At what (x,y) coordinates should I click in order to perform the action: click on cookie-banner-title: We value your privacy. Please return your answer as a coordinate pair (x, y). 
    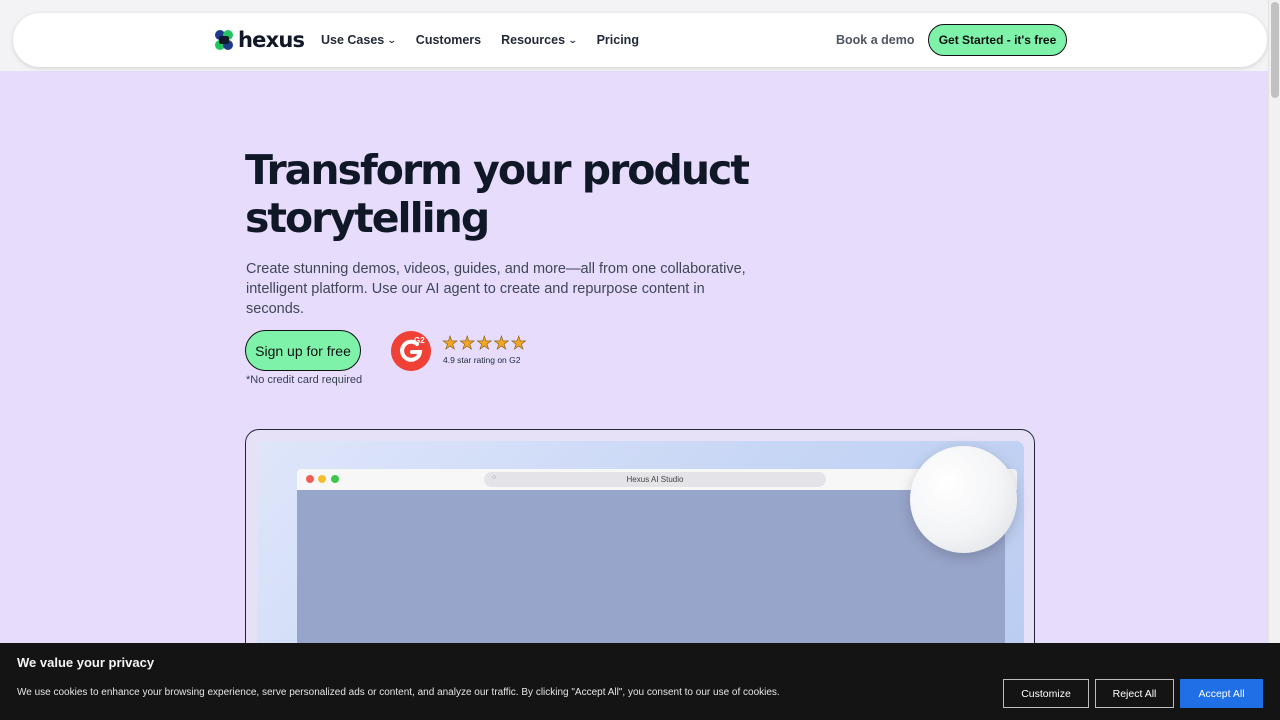
    Looking at the image, I should click on (86, 662).